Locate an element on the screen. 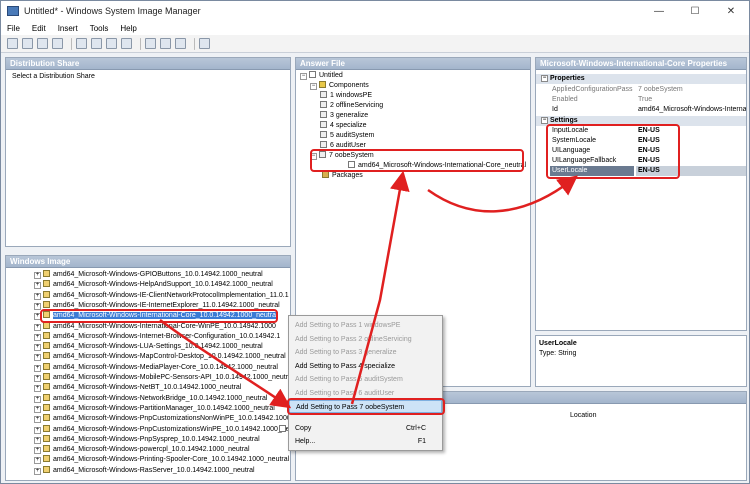  prop-row-id: Id amd64_Microsoft-Windows-Internati is located at coordinates (641, 110).